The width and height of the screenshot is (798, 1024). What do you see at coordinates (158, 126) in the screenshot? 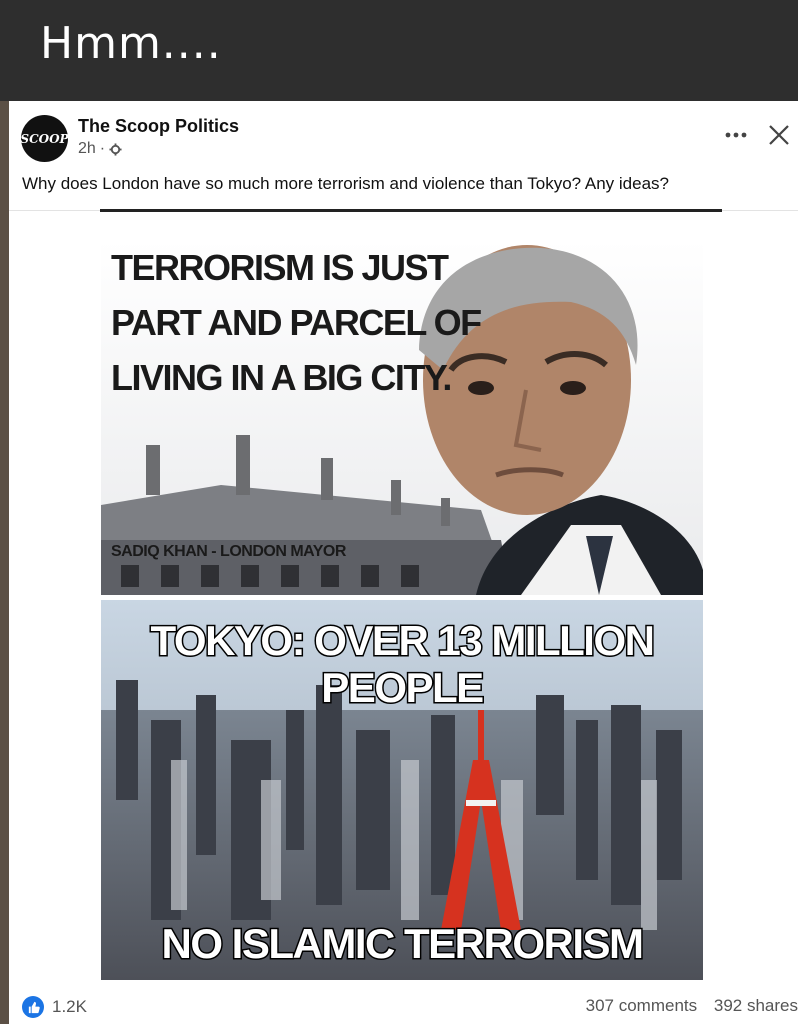
I see `page-name: The Scoop Politics` at bounding box center [158, 126].